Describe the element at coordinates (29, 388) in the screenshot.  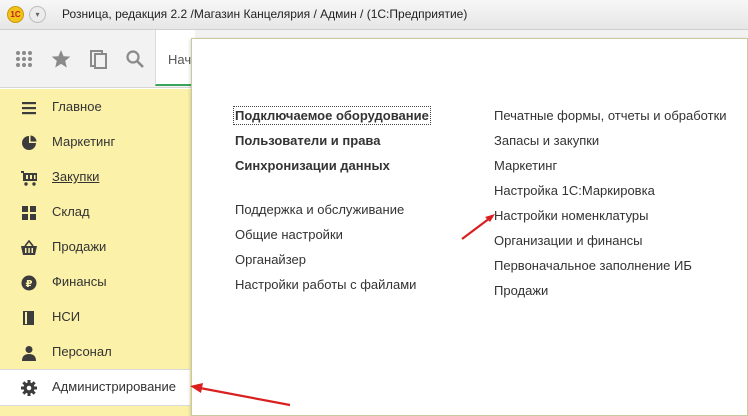
I see `gear-icon` at that location.